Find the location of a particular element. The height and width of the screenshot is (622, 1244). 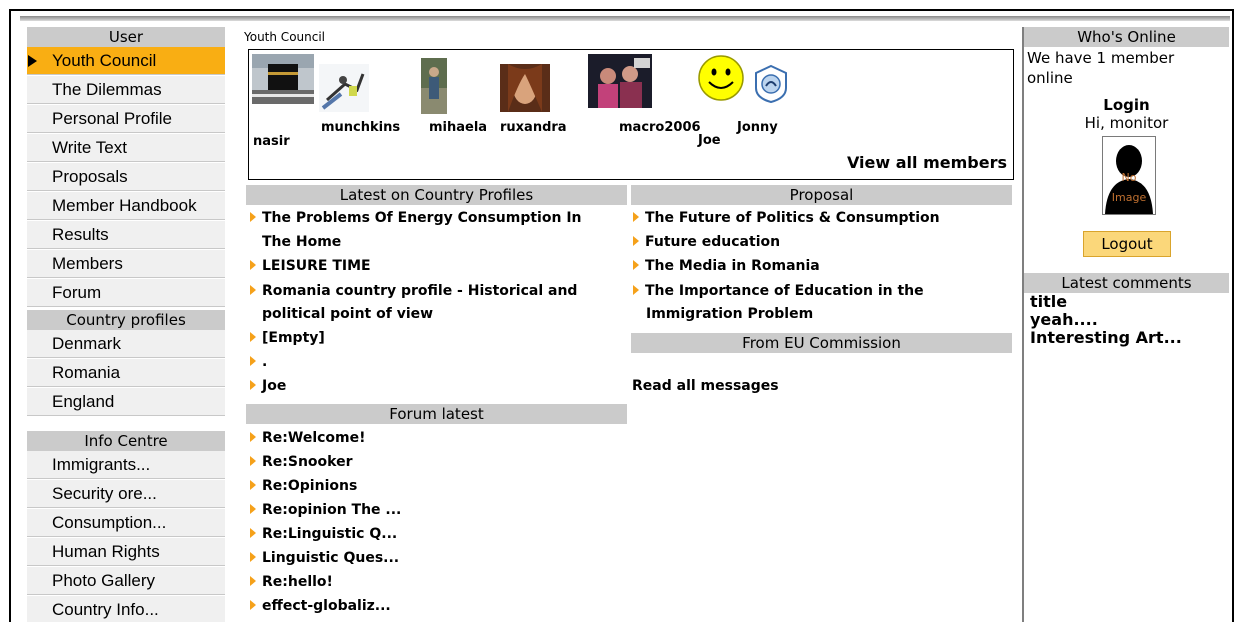

country-profile-link: Joe is located at coordinates (268, 386).